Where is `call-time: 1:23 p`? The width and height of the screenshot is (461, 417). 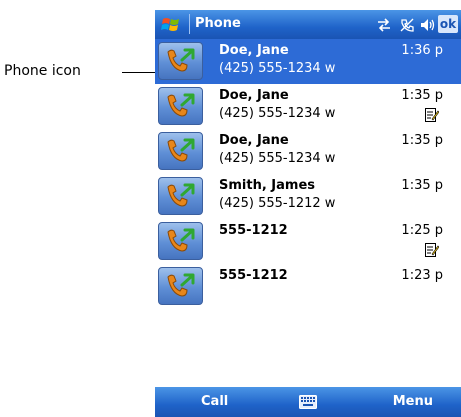 call-time: 1:23 p is located at coordinates (422, 275).